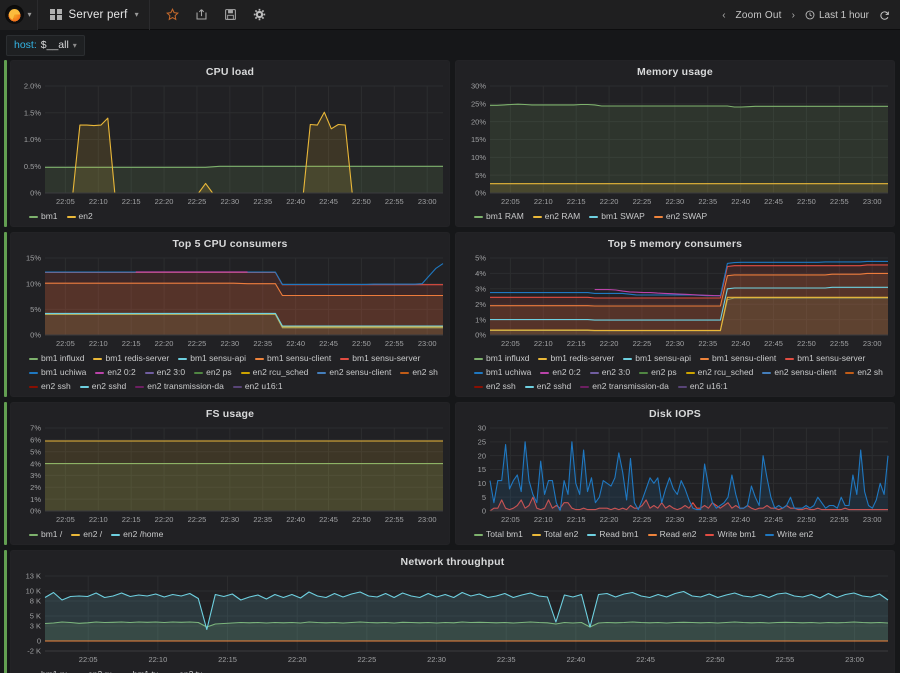 The height and width of the screenshot is (673, 900). Describe the element at coordinates (759, 15) in the screenshot. I see `zoom-out-button: Zoom Out` at that location.